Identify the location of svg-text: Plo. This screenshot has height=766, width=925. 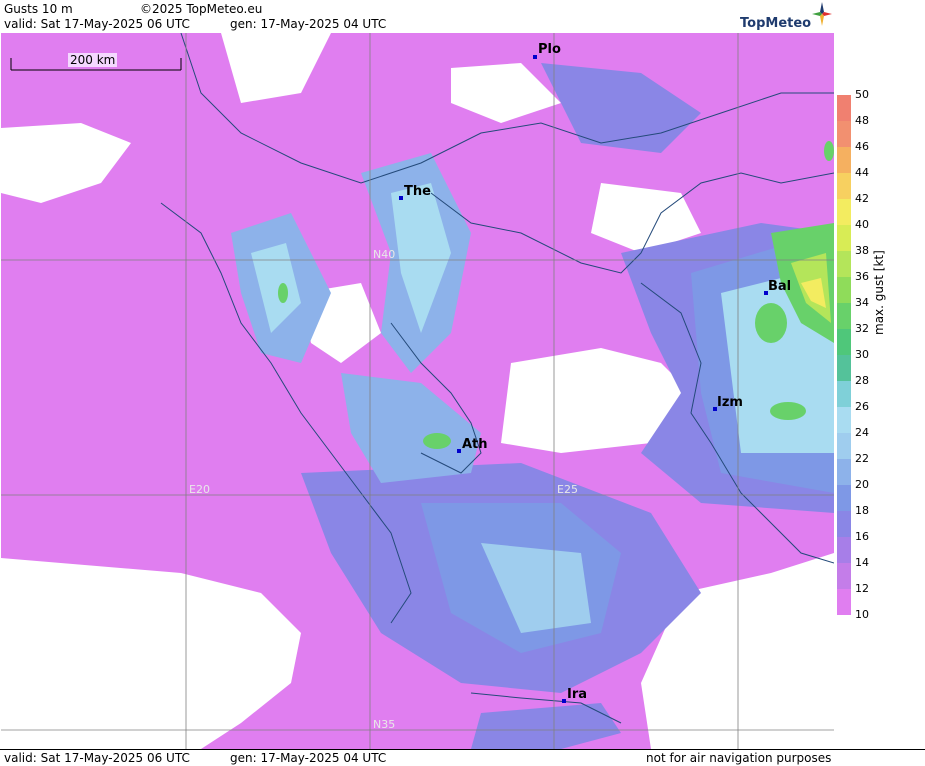
(549, 49).